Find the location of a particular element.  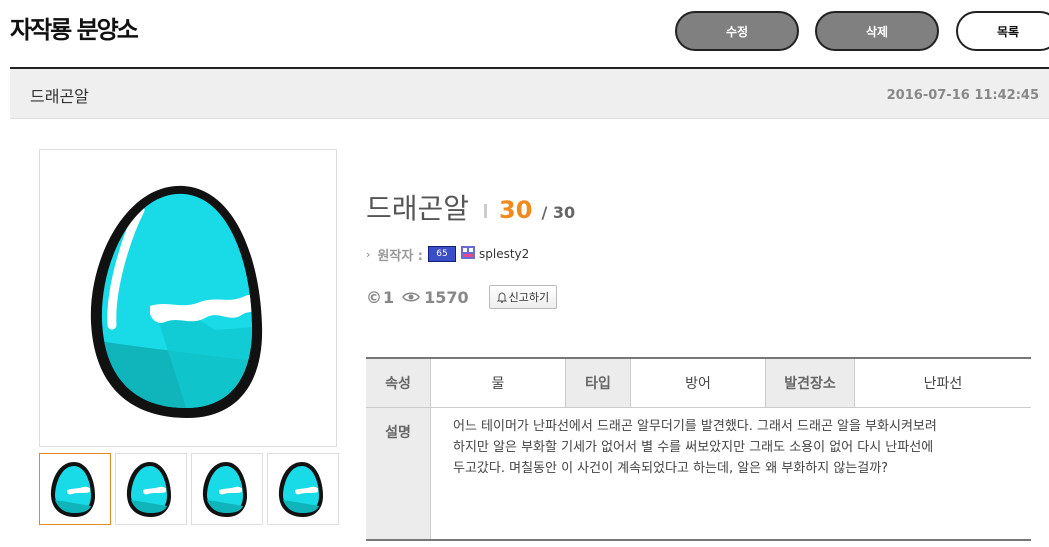

eye-icon is located at coordinates (411, 297).